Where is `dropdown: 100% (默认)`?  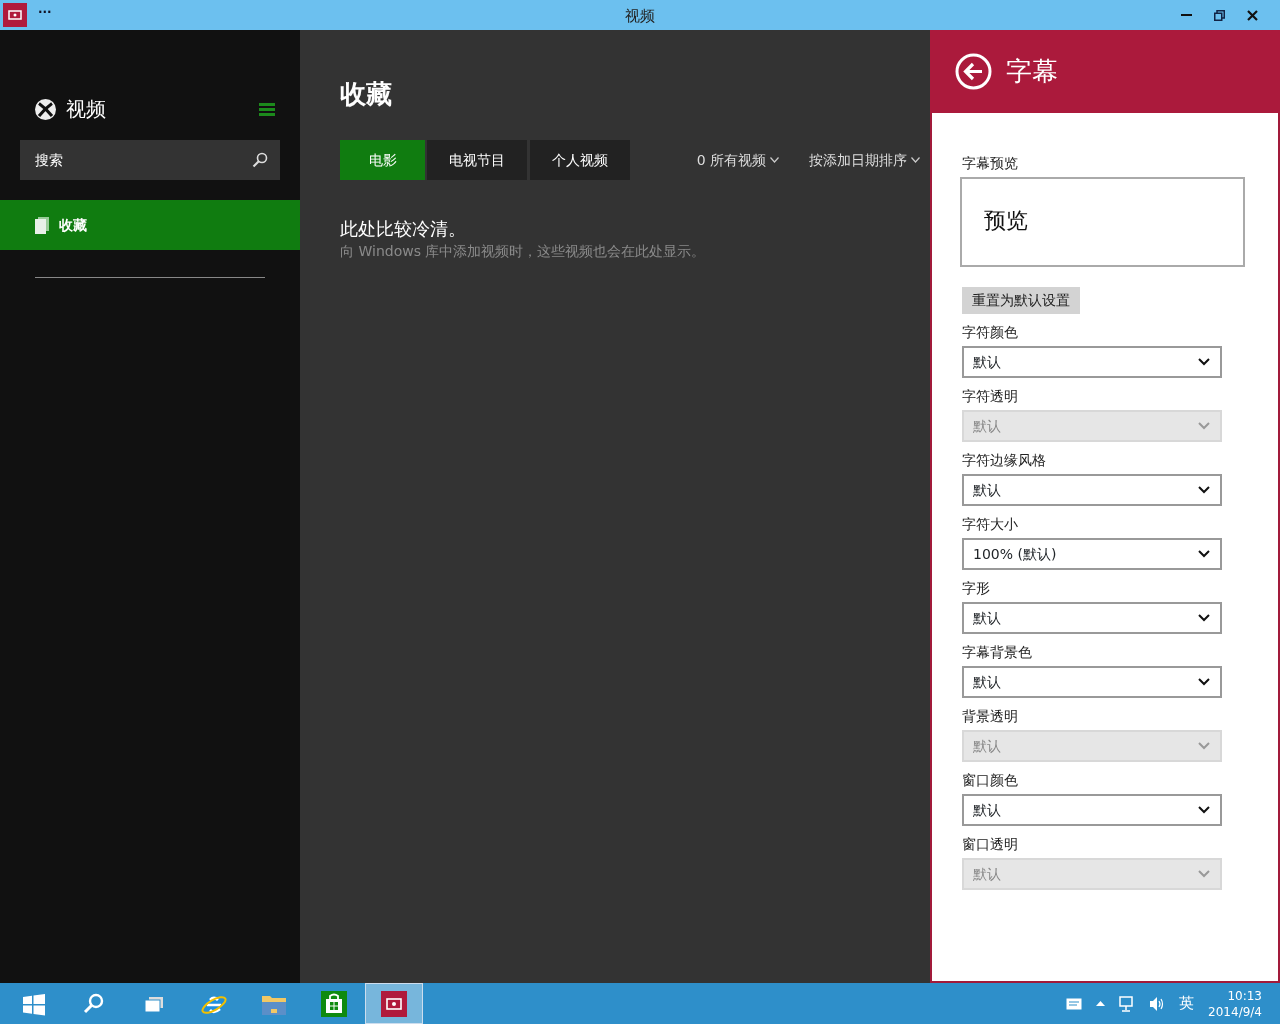
dropdown: 100% (默认) is located at coordinates (1092, 554).